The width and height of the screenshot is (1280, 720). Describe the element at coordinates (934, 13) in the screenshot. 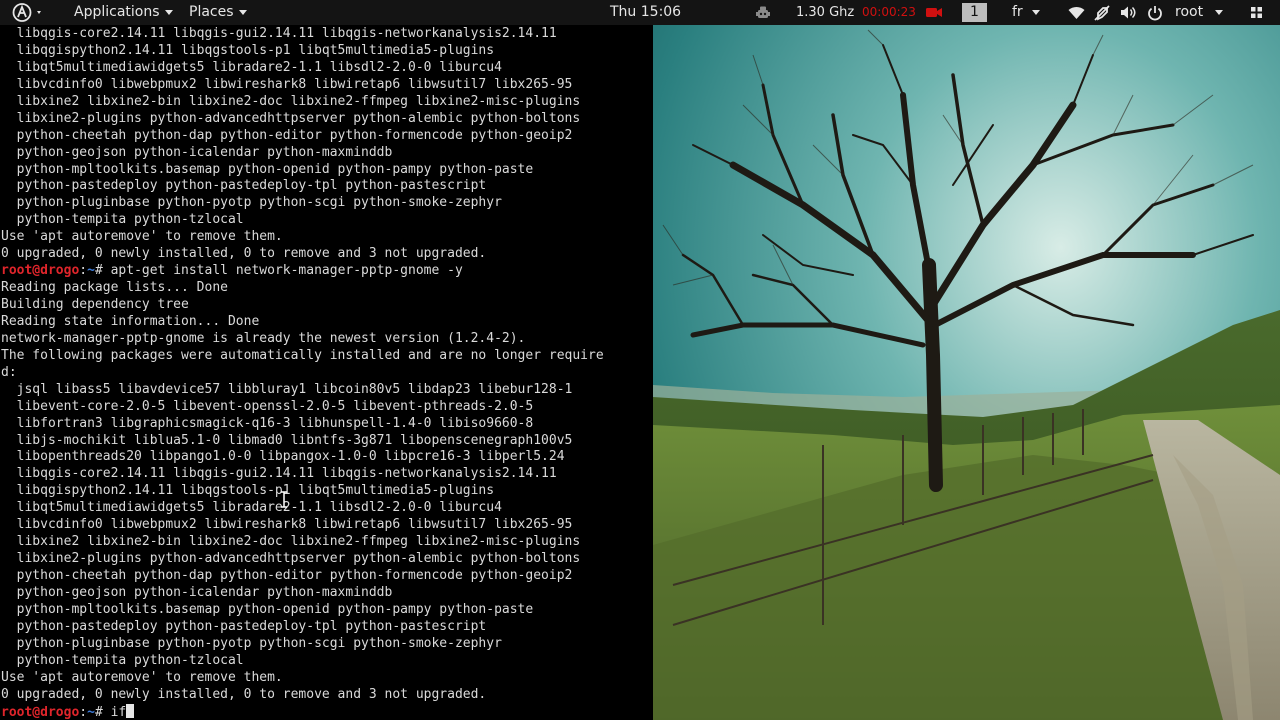

I see `camera-icon` at that location.